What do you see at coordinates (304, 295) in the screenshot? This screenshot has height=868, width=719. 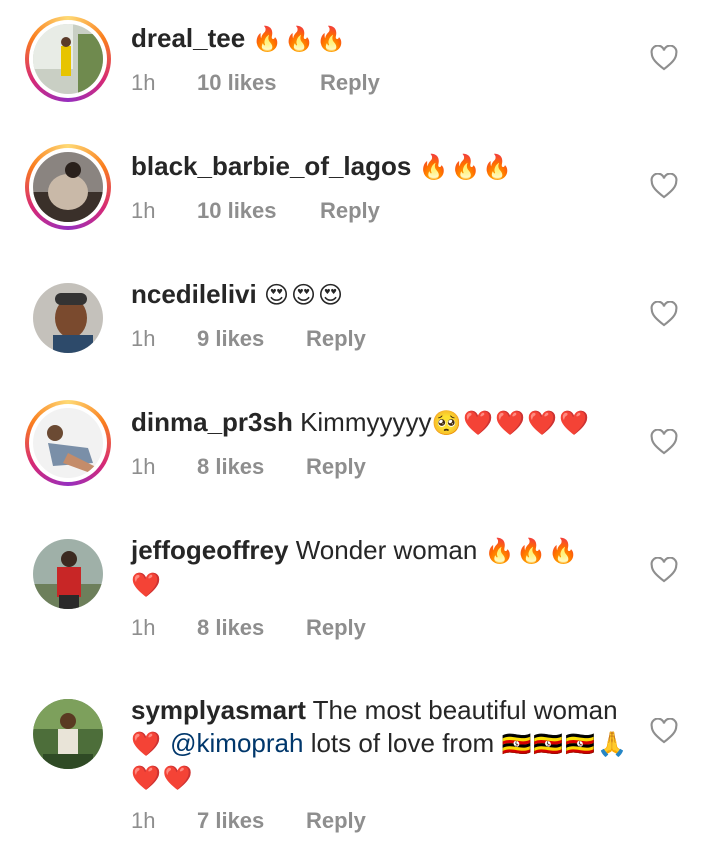 I see `comment-text: 😍😍😍` at bounding box center [304, 295].